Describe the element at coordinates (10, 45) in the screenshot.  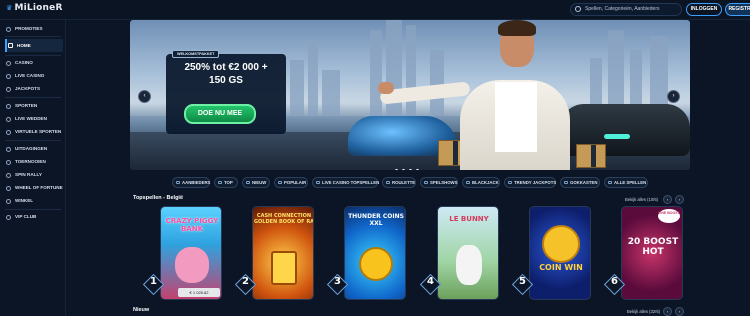
I see `home-icon` at that location.